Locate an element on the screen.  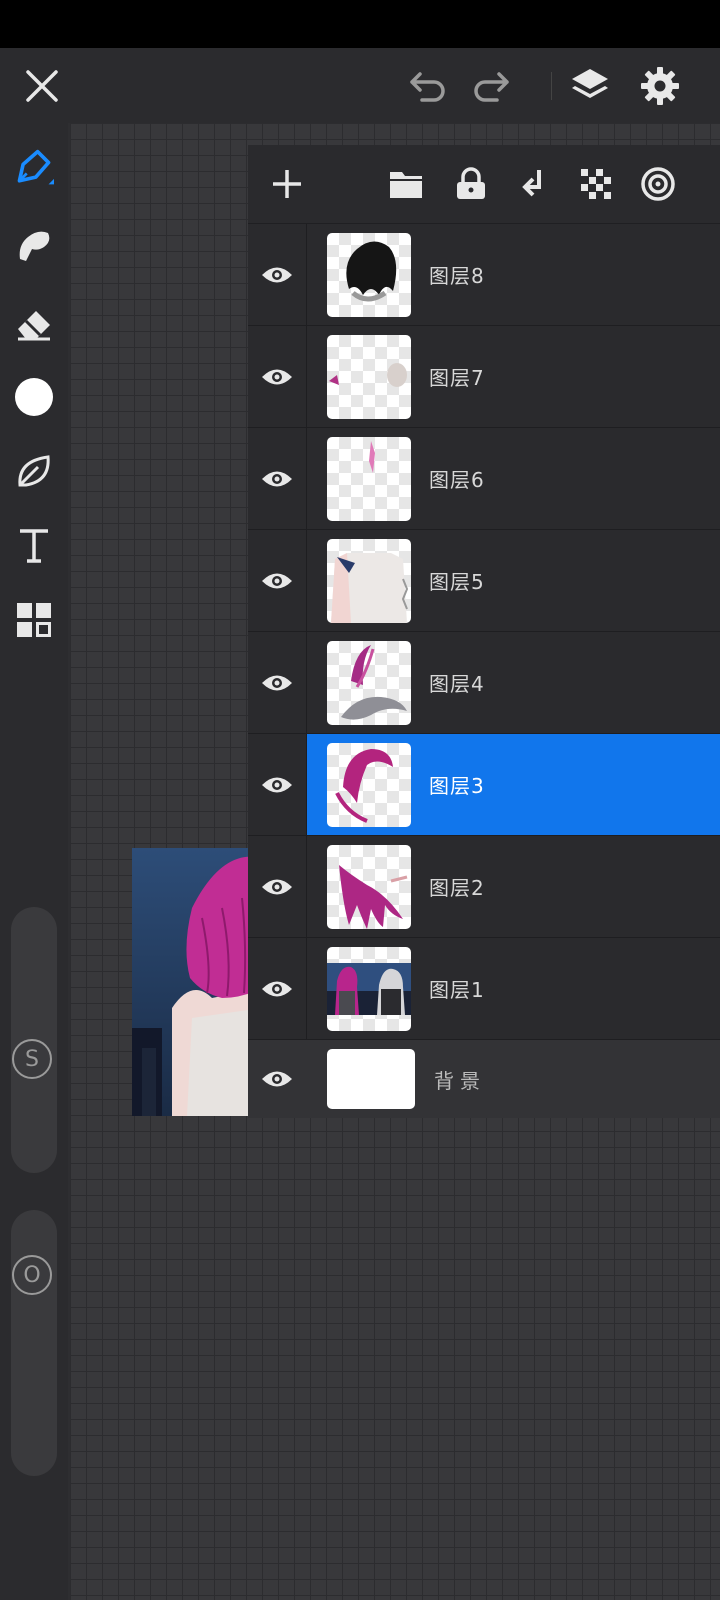
layer-row: 图层6 is located at coordinates (484, 479).